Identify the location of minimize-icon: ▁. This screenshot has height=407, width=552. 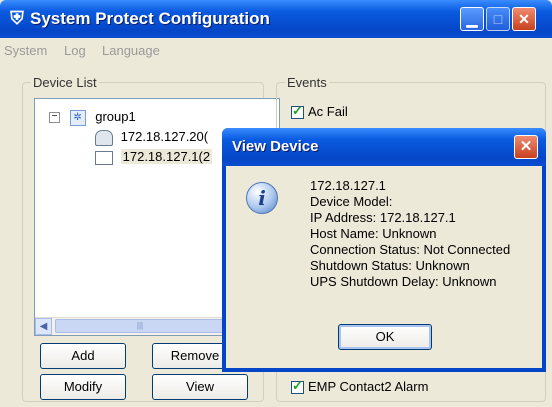
(472, 19).